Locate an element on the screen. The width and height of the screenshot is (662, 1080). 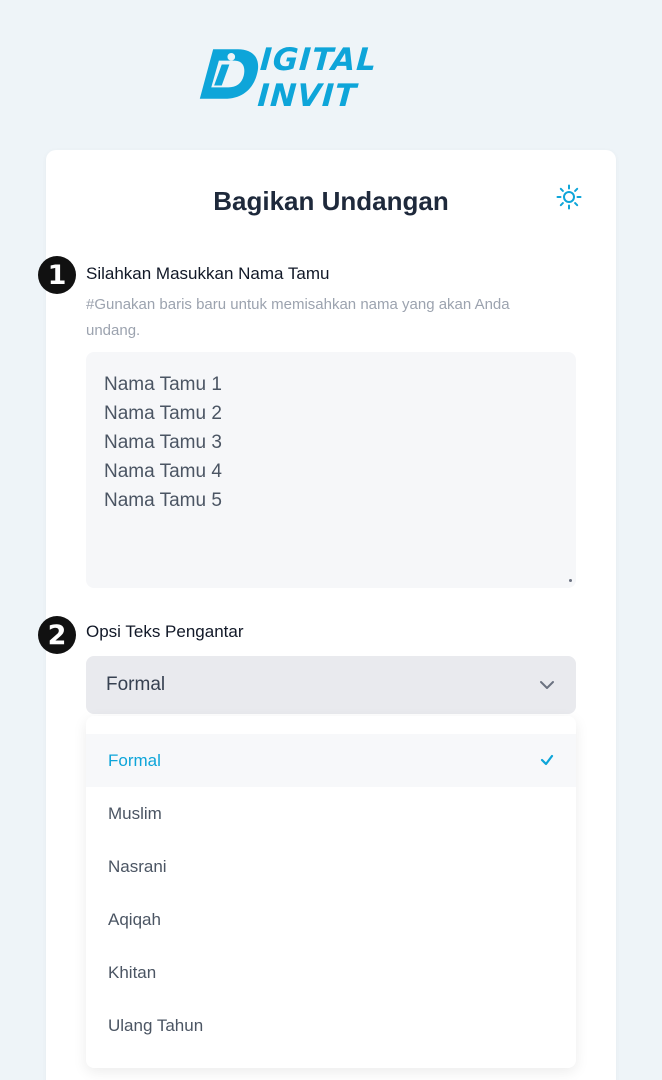
logo-text: IGITAL INVIT is located at coordinates (317, 78).